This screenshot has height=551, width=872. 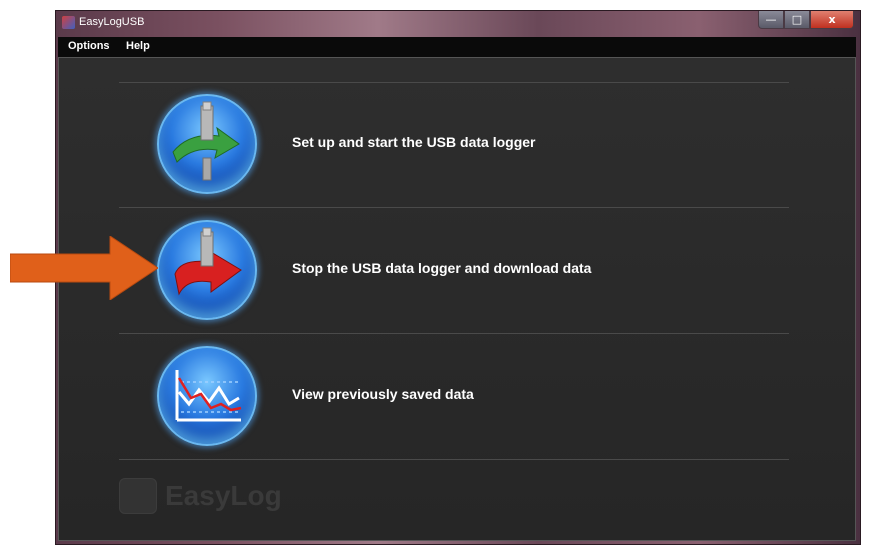 What do you see at coordinates (138, 496) in the screenshot?
I see `easylog-logo-mark-icon` at bounding box center [138, 496].